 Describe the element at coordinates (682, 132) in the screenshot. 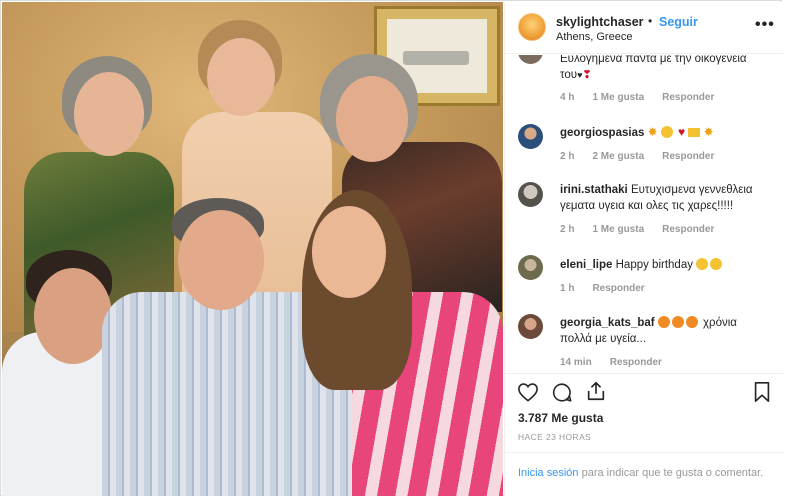

I see `red-heart-emoji-icon: ♥` at that location.